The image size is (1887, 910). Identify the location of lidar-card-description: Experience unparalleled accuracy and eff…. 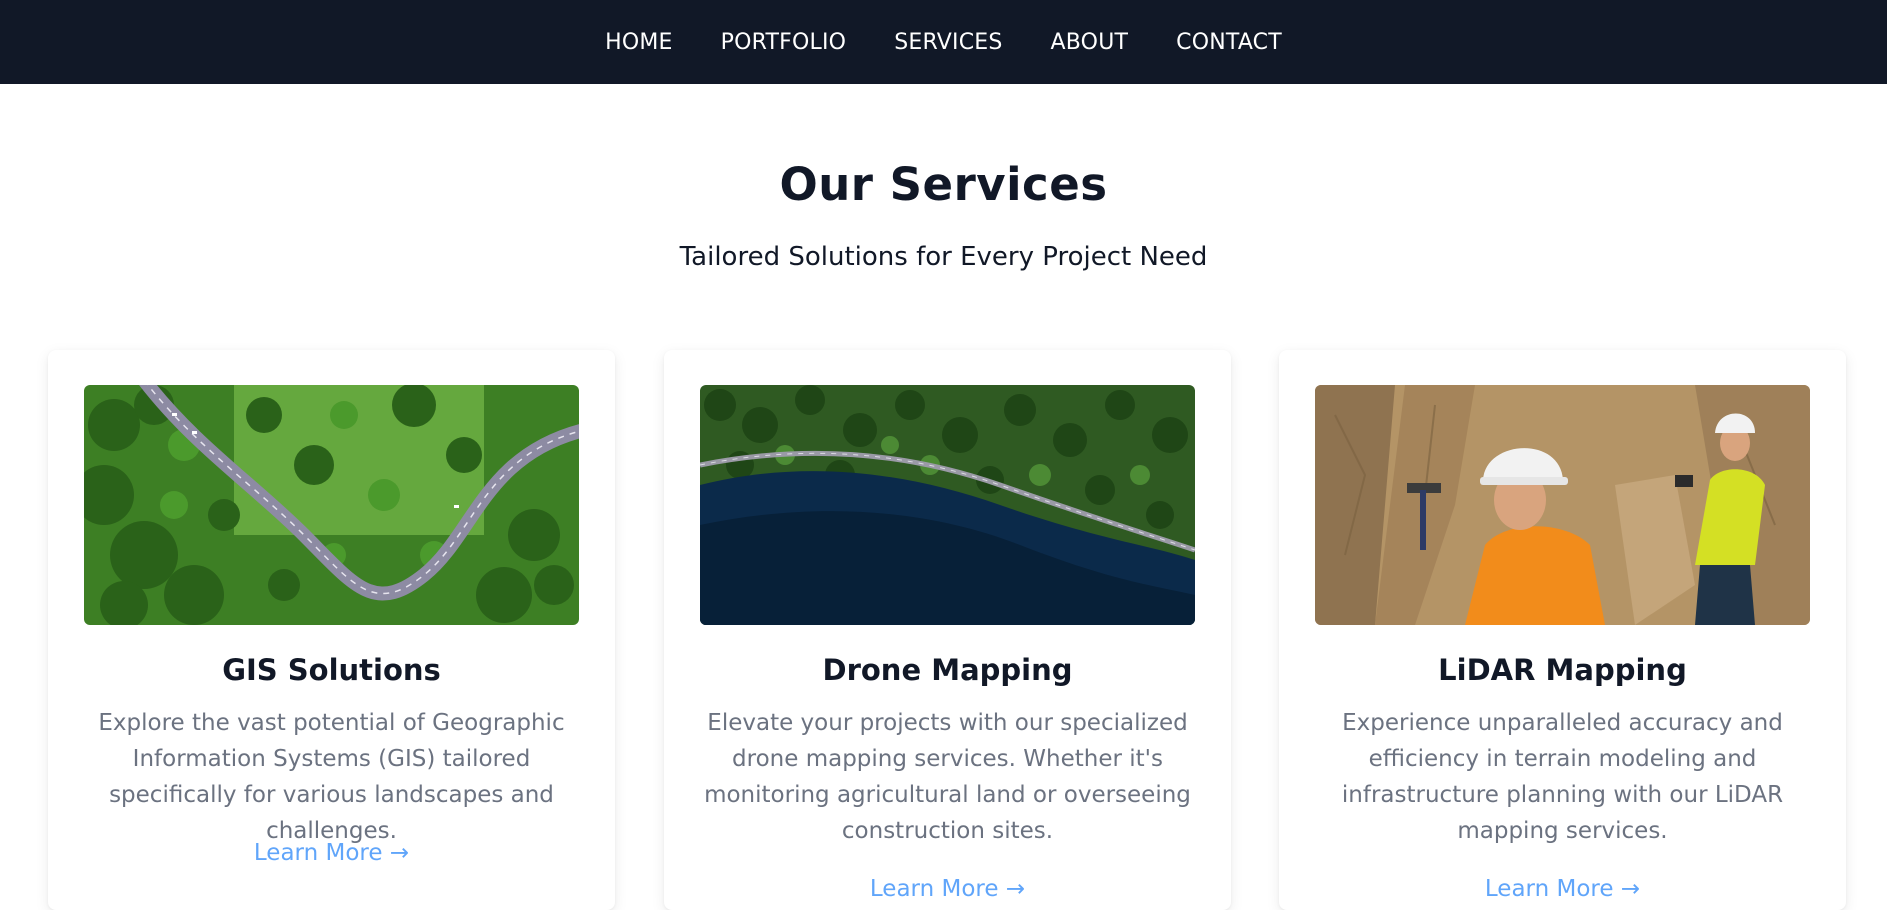
(1562, 777).